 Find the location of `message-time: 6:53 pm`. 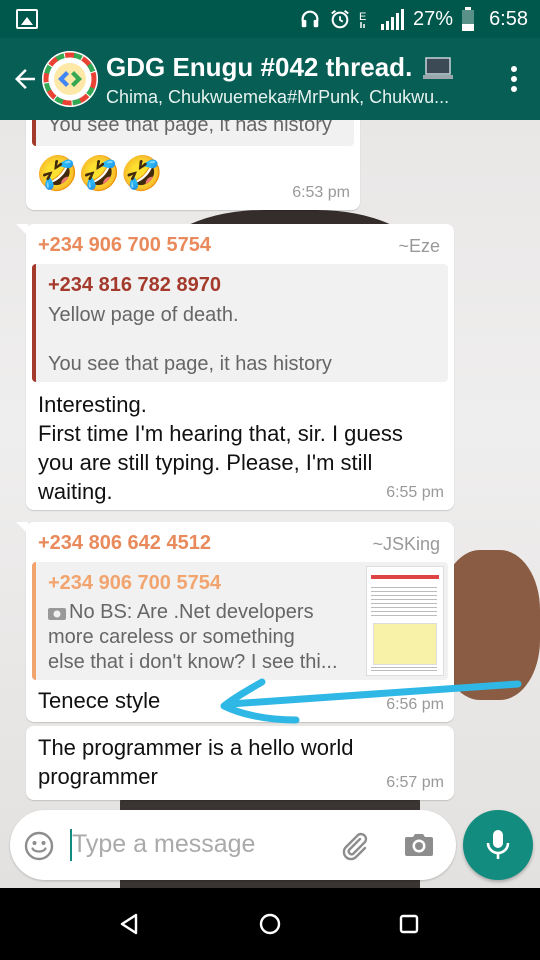

message-time: 6:53 pm is located at coordinates (321, 192).